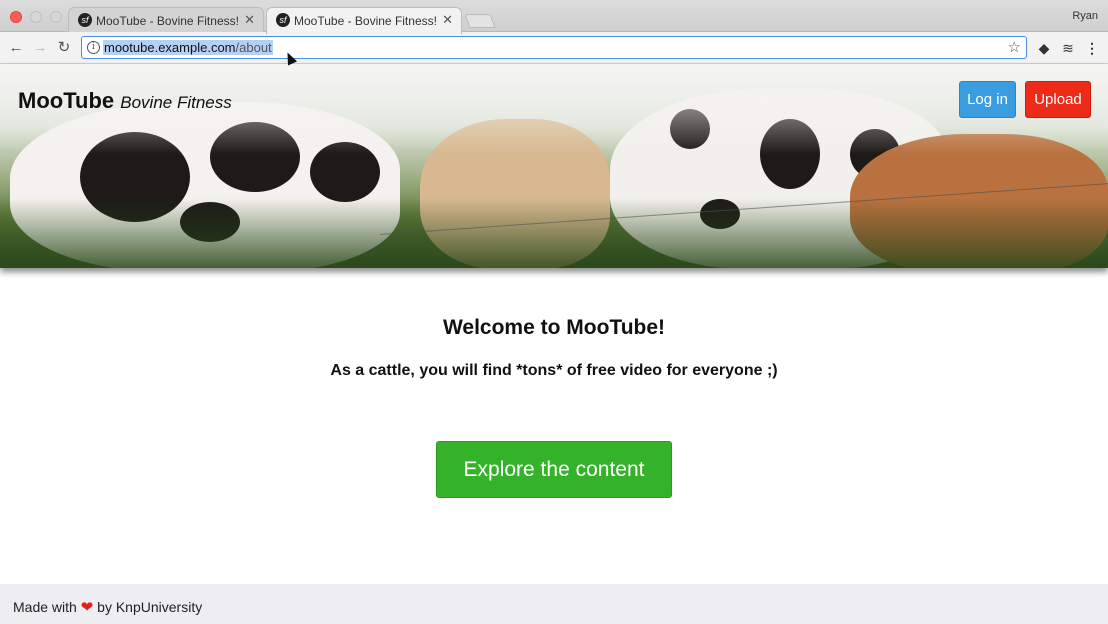 This screenshot has height=624, width=1108. Describe the element at coordinates (1058, 99) in the screenshot. I see `upload-button: Upload` at that location.